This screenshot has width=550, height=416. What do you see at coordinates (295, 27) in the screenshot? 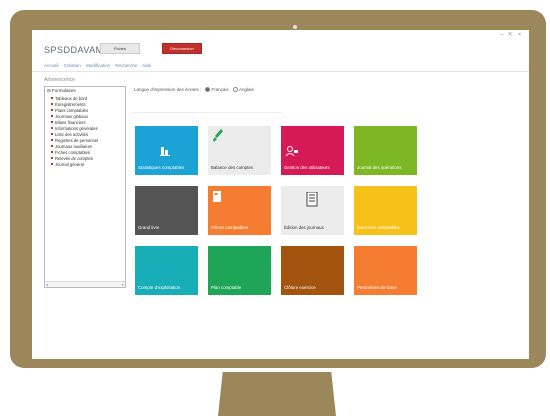
I see `camera-dot` at bounding box center [295, 27].